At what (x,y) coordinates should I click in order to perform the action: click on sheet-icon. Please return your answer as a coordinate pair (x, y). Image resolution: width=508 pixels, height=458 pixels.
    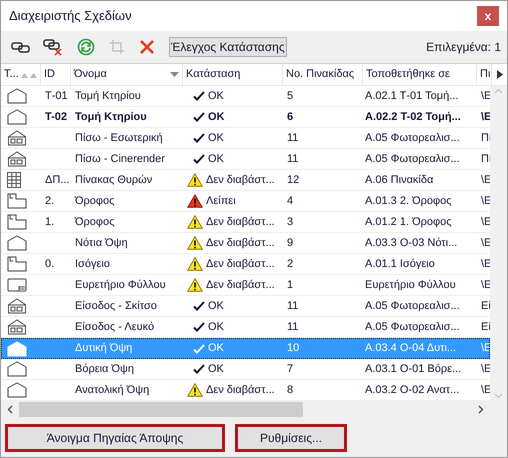
    Looking at the image, I should click on (17, 285).